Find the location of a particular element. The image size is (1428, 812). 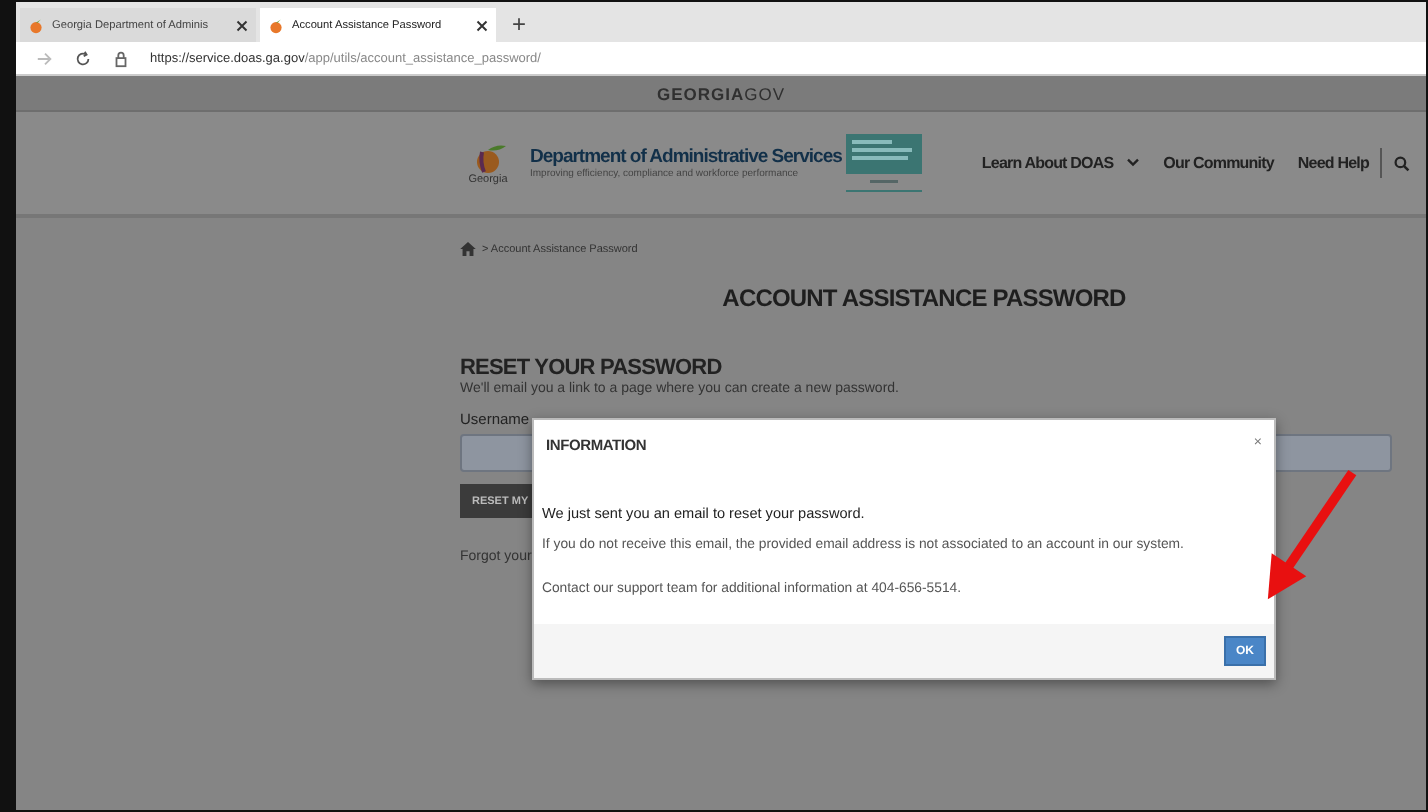

nav-link: Learn About DOAS is located at coordinates (1047, 163).